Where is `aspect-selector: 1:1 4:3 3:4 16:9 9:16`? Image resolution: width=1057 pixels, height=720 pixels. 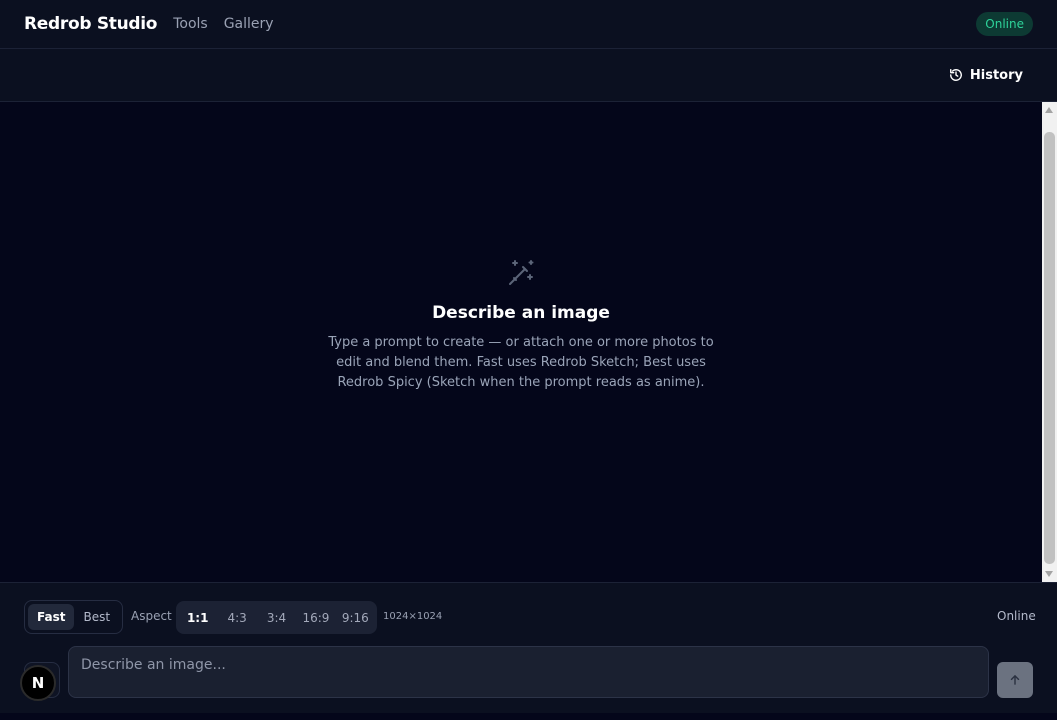
aspect-selector: 1:1 4:3 3:4 16:9 9:16 is located at coordinates (276, 617).